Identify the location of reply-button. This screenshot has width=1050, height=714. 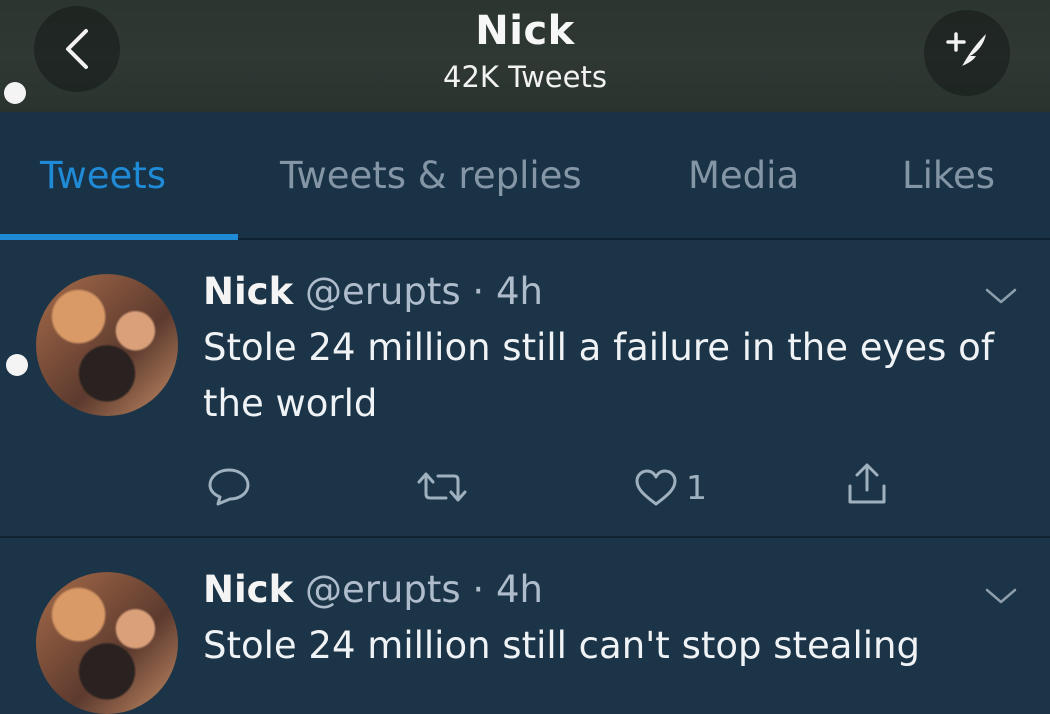
(229, 486).